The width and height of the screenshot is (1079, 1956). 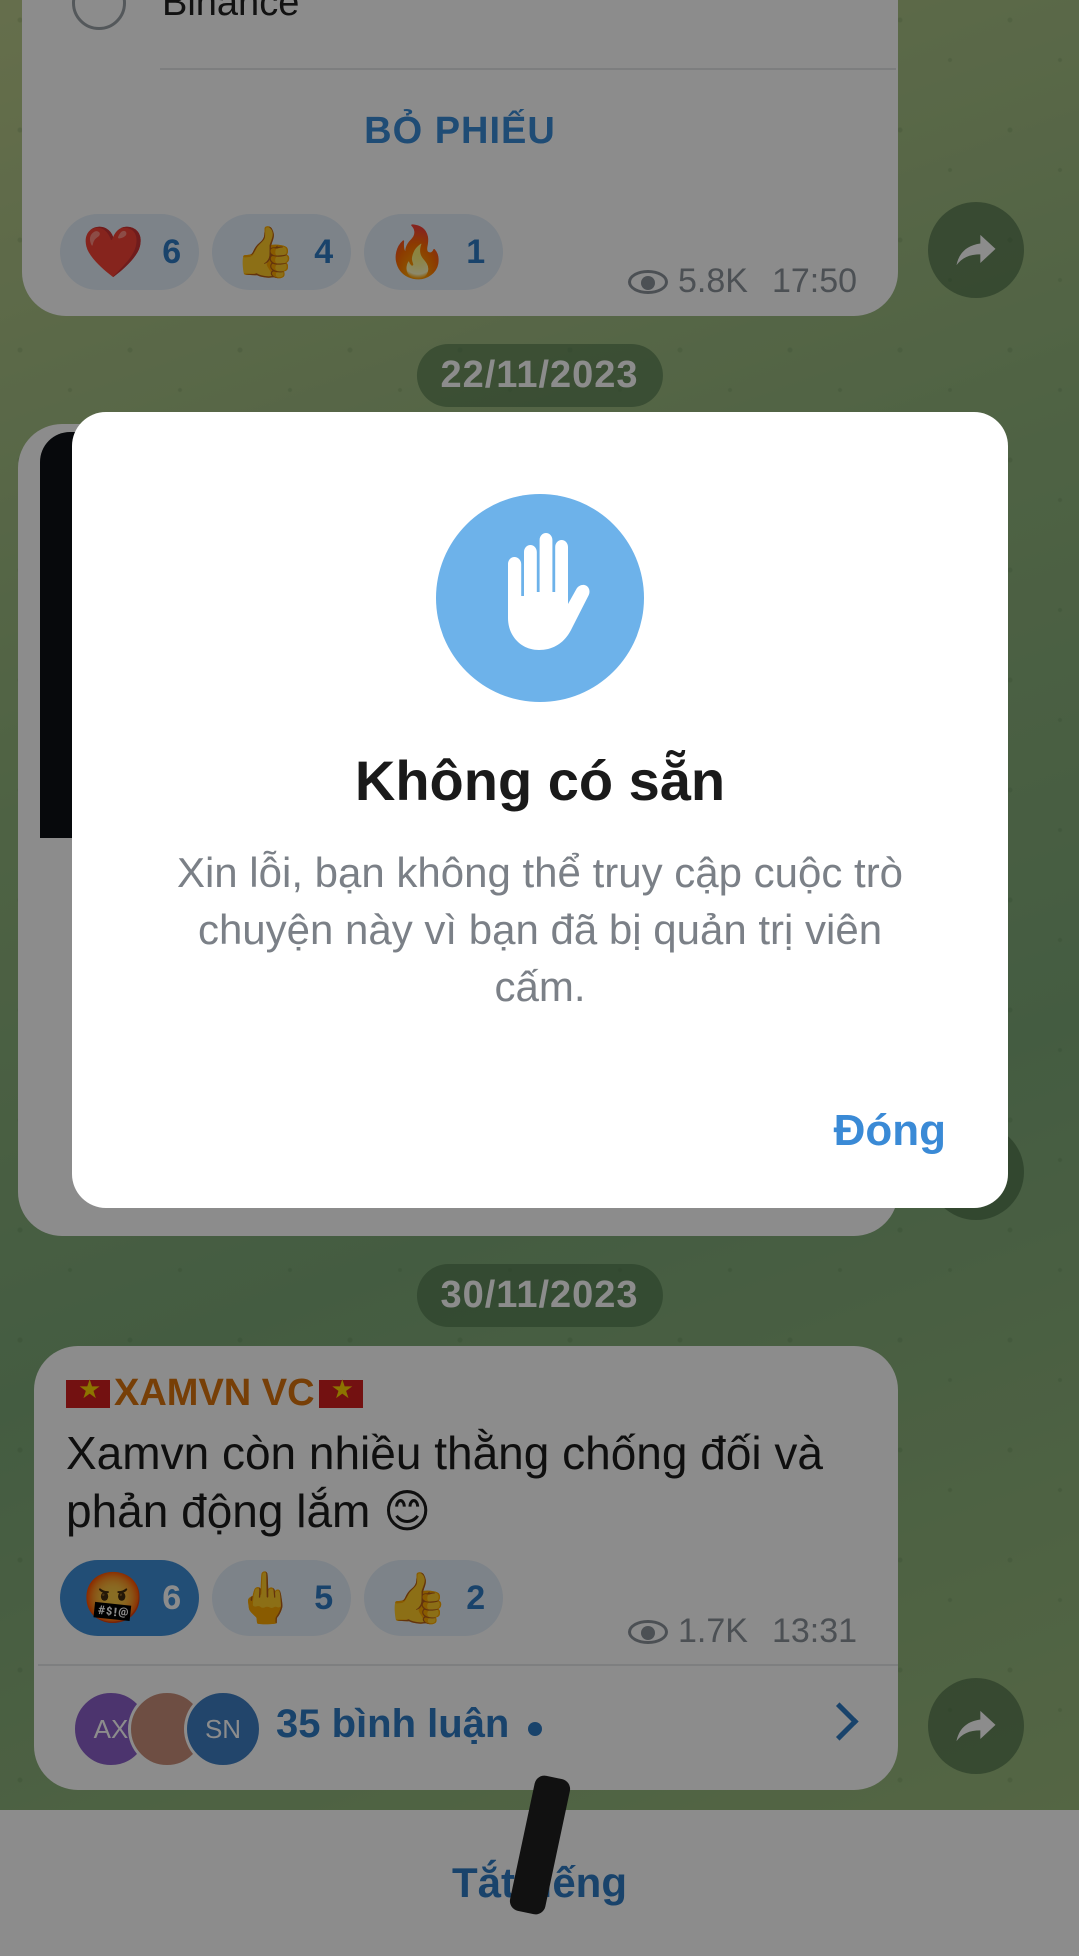 I want to click on hand-stop-icon, so click(x=540, y=598).